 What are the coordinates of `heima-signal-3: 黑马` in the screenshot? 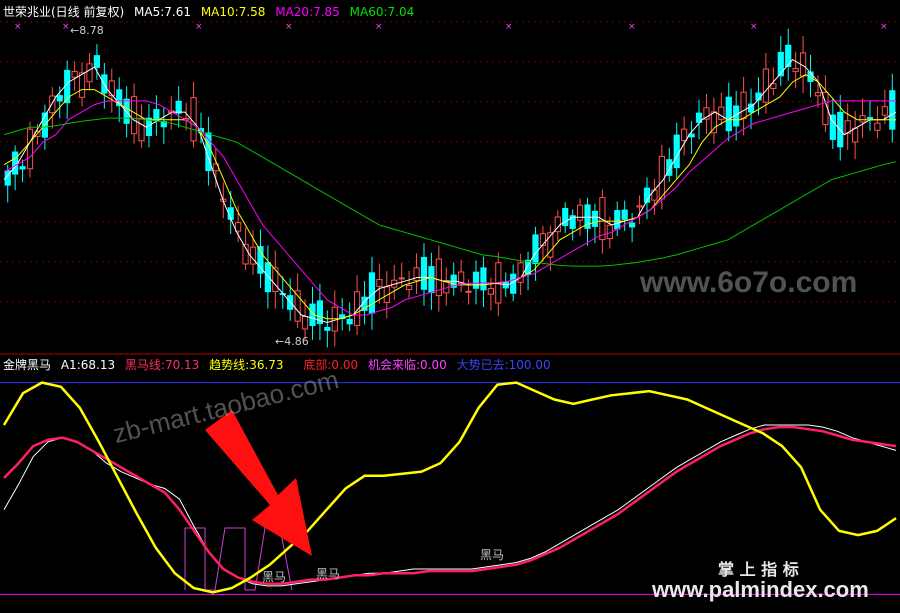 It's located at (492, 555).